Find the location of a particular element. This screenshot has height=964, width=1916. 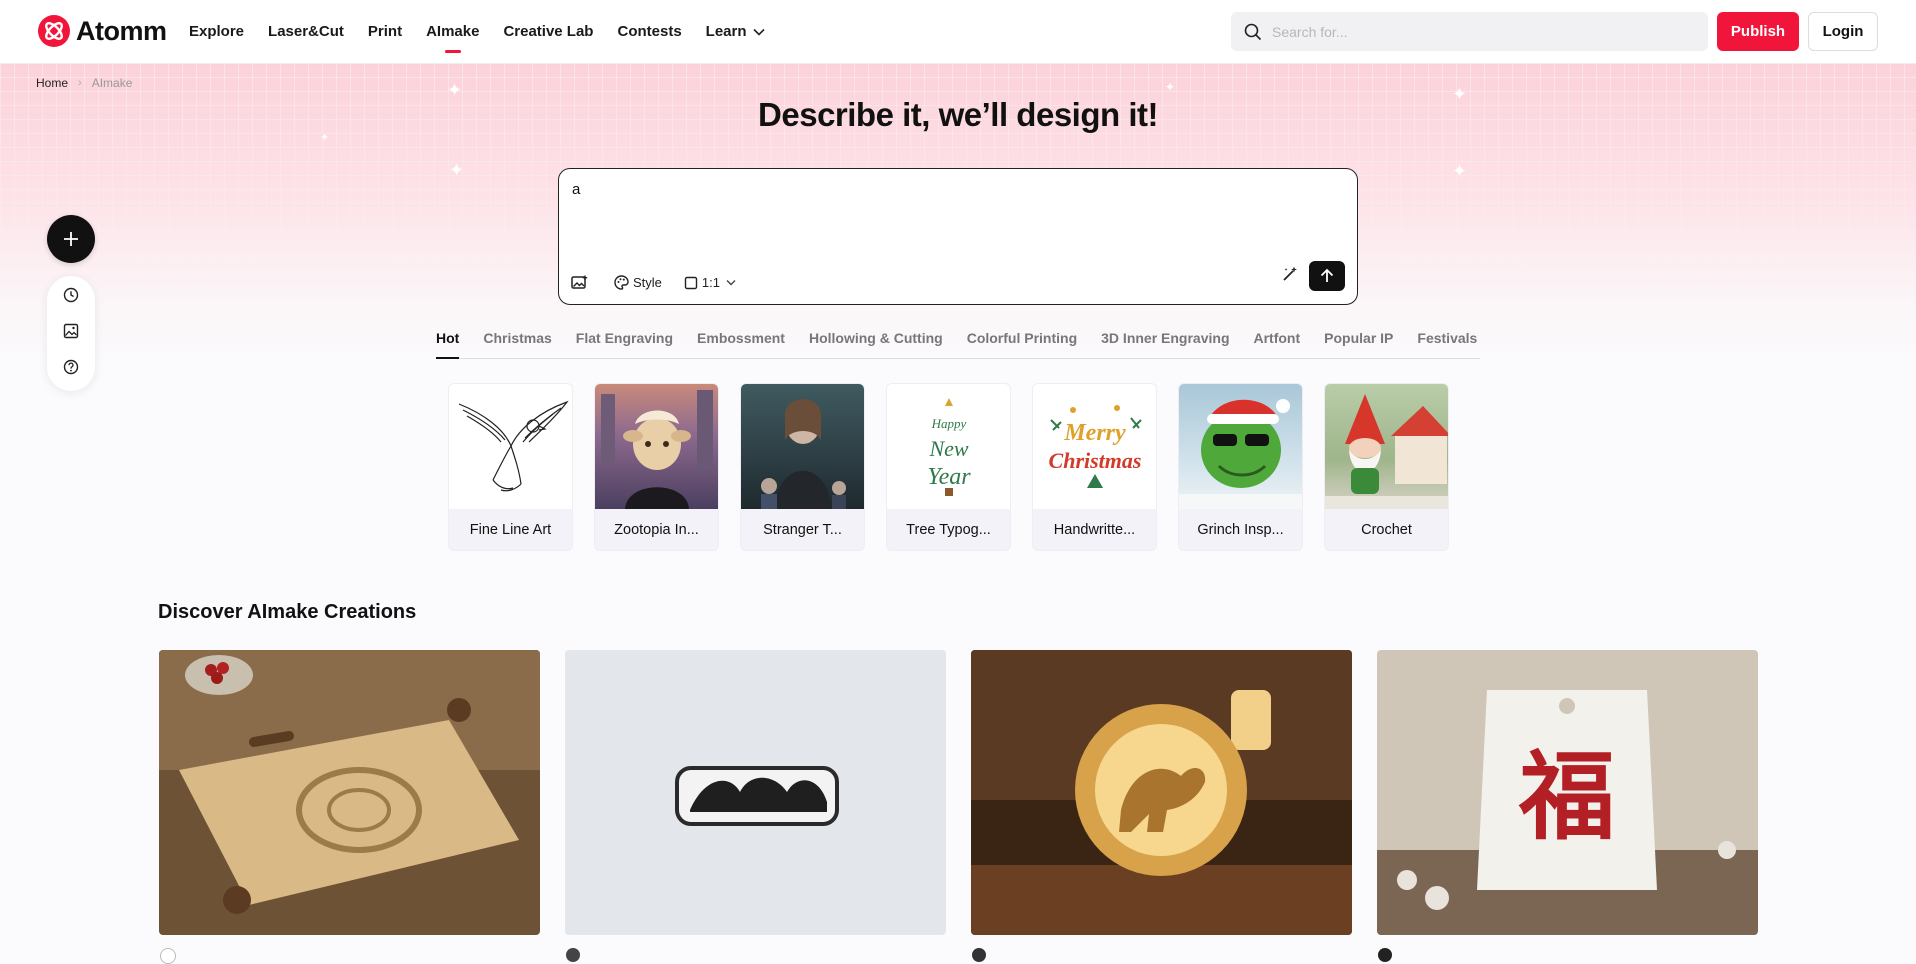

prompt-input: a is located at coordinates (576, 189).